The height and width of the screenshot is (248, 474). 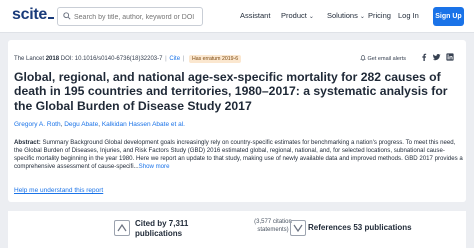 What do you see at coordinates (135, 124) in the screenshot?
I see `author-link: Kalkidan Hassen Abate` at bounding box center [135, 124].